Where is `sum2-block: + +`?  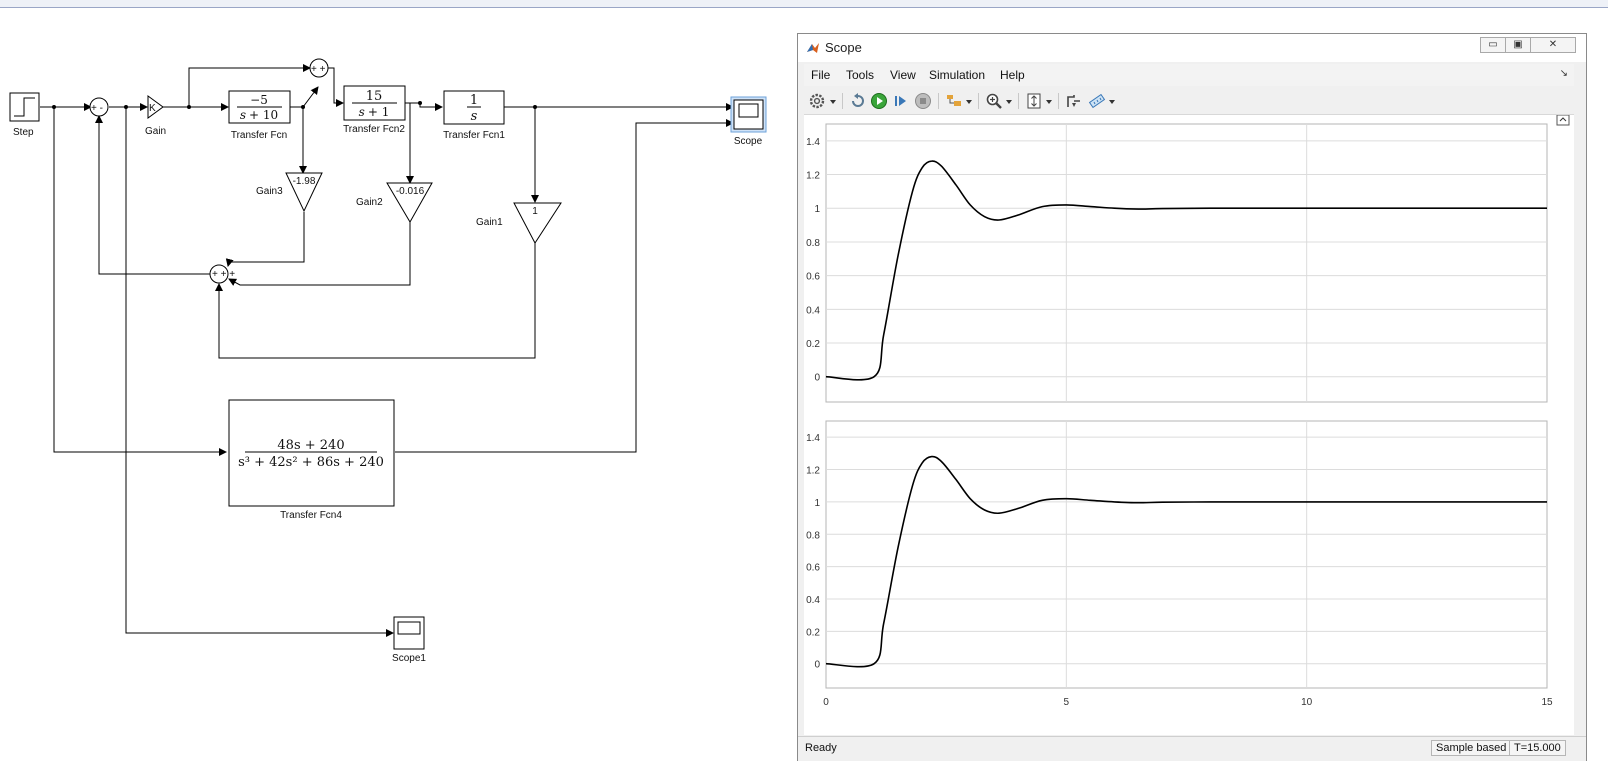
sum2-block: + + is located at coordinates (319, 68).